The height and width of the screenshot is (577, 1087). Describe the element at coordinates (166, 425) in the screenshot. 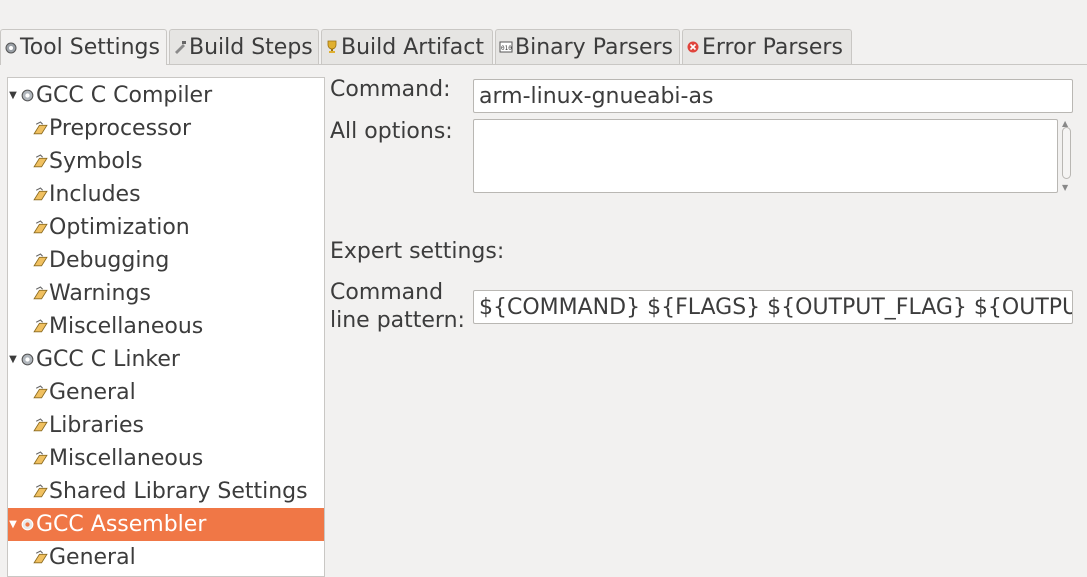

I see `tree-item-libraries: Libraries` at that location.